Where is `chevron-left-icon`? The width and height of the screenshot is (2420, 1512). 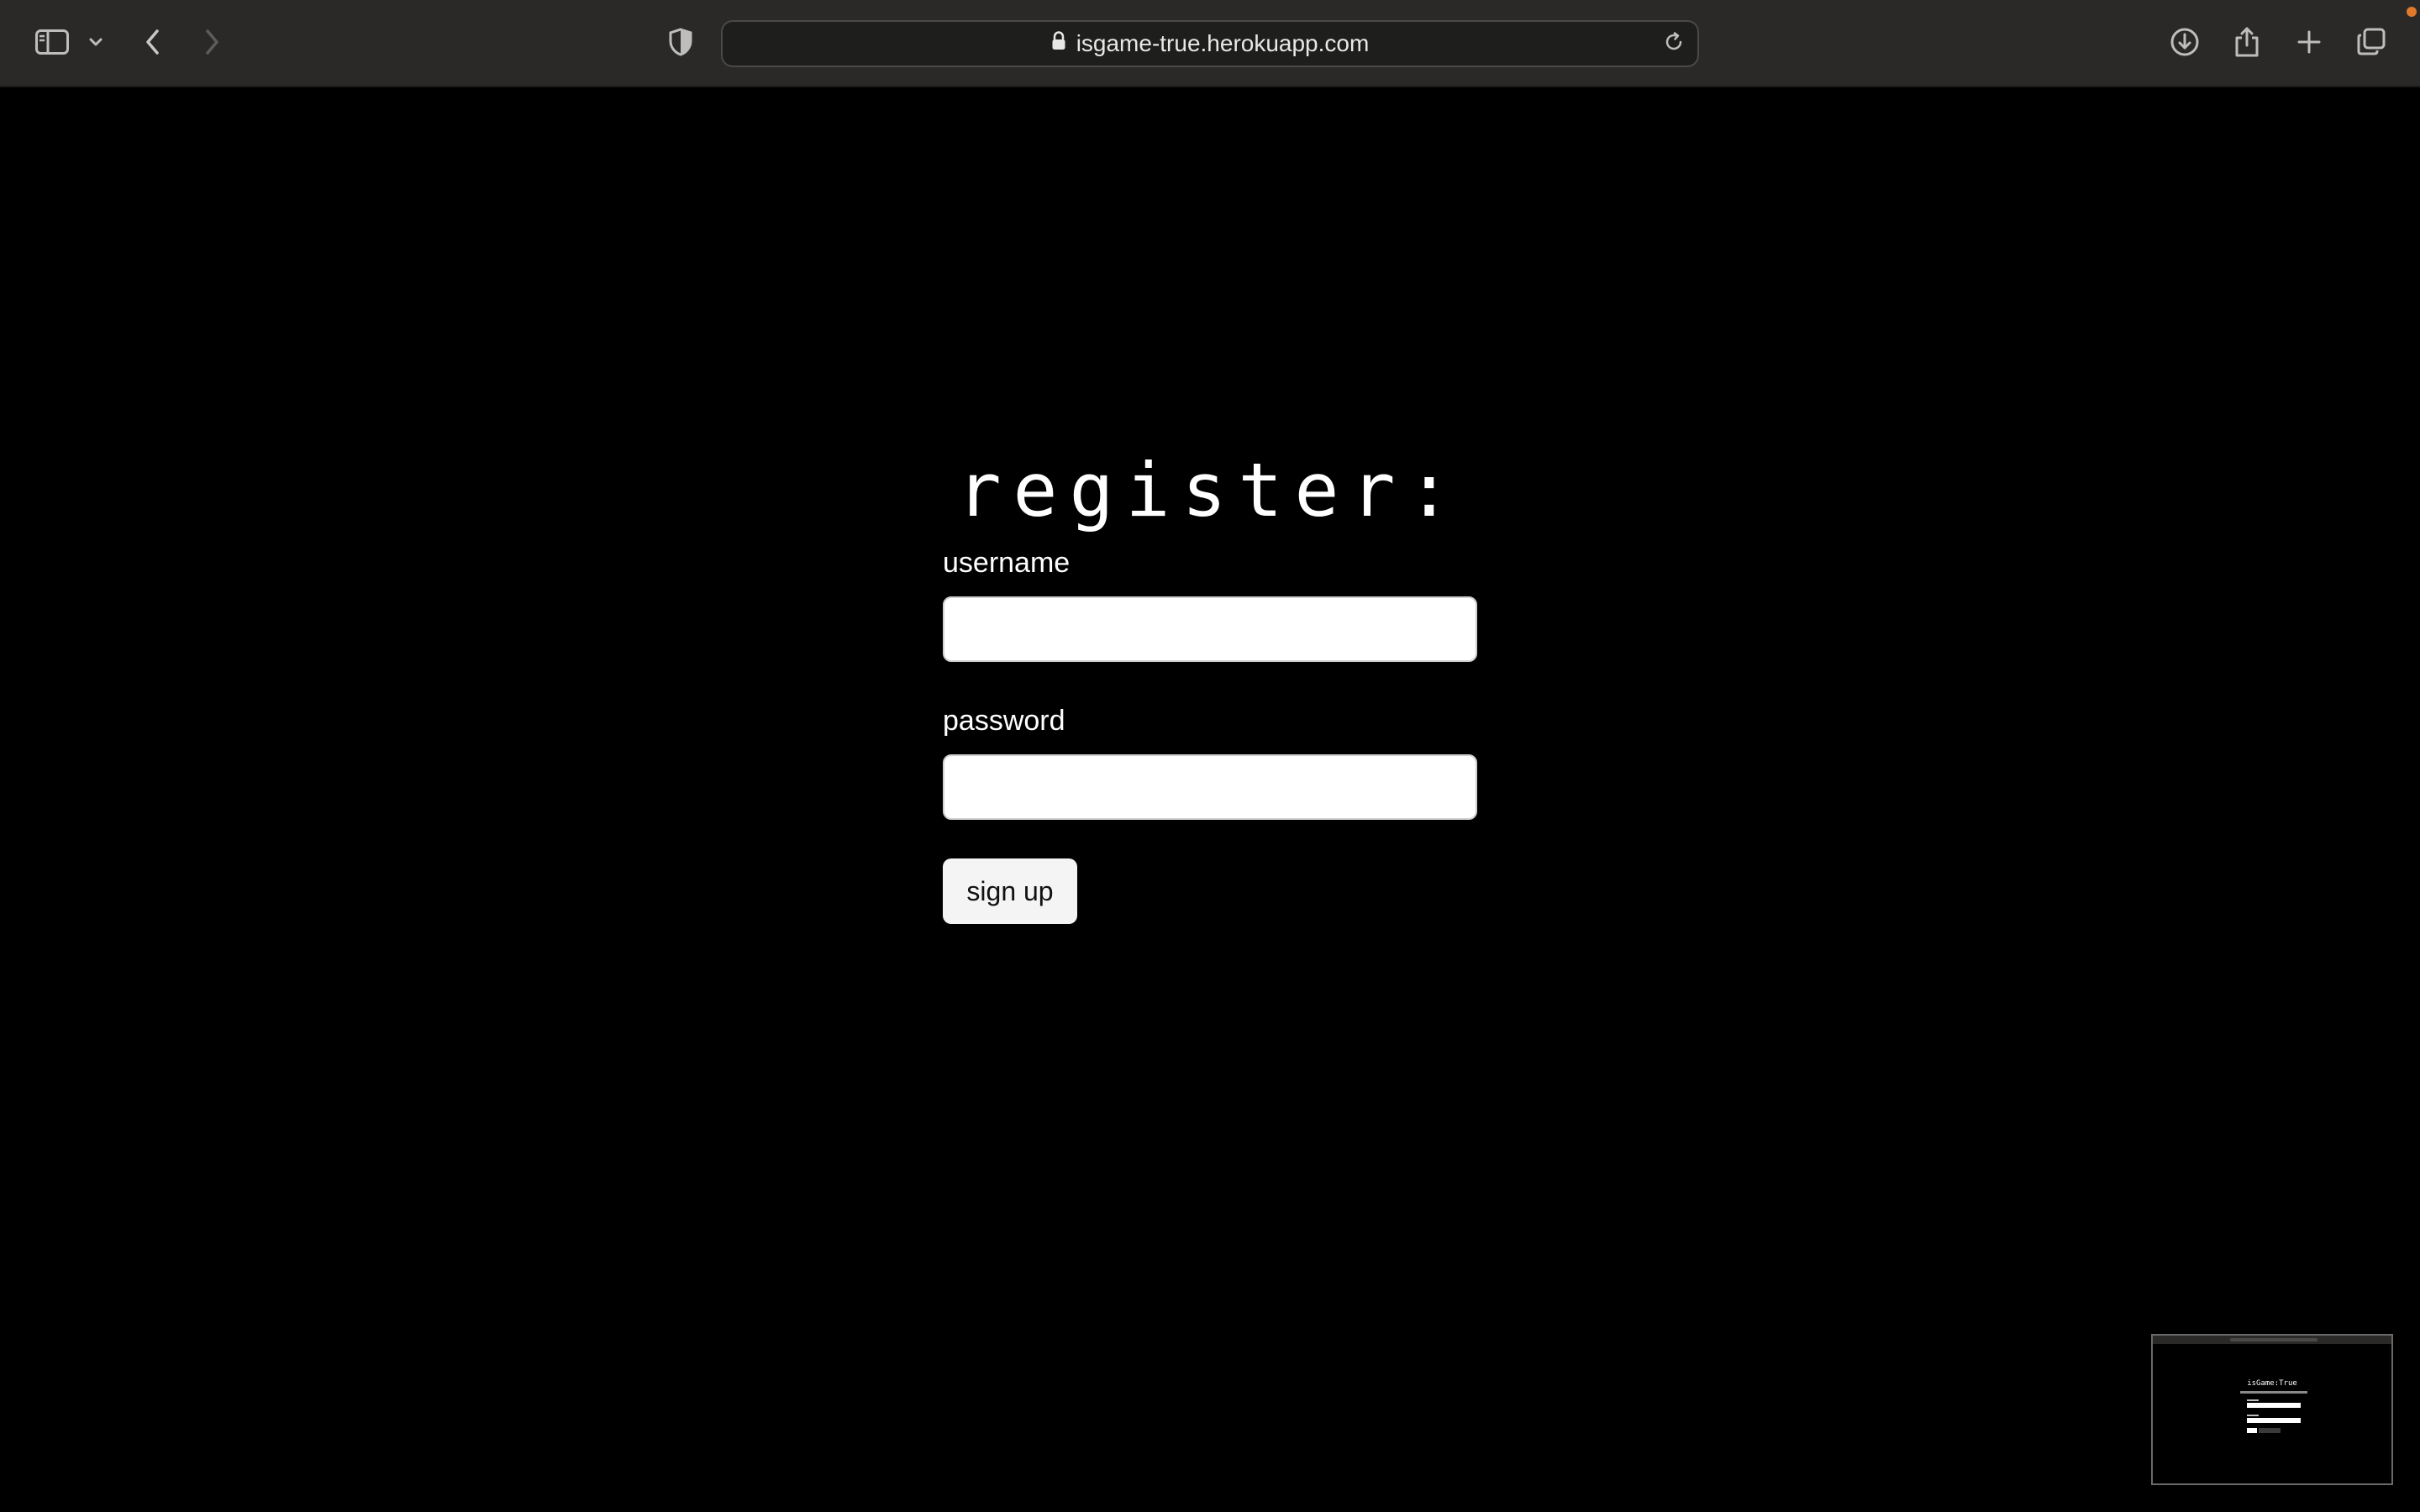
chevron-left-icon is located at coordinates (153, 42).